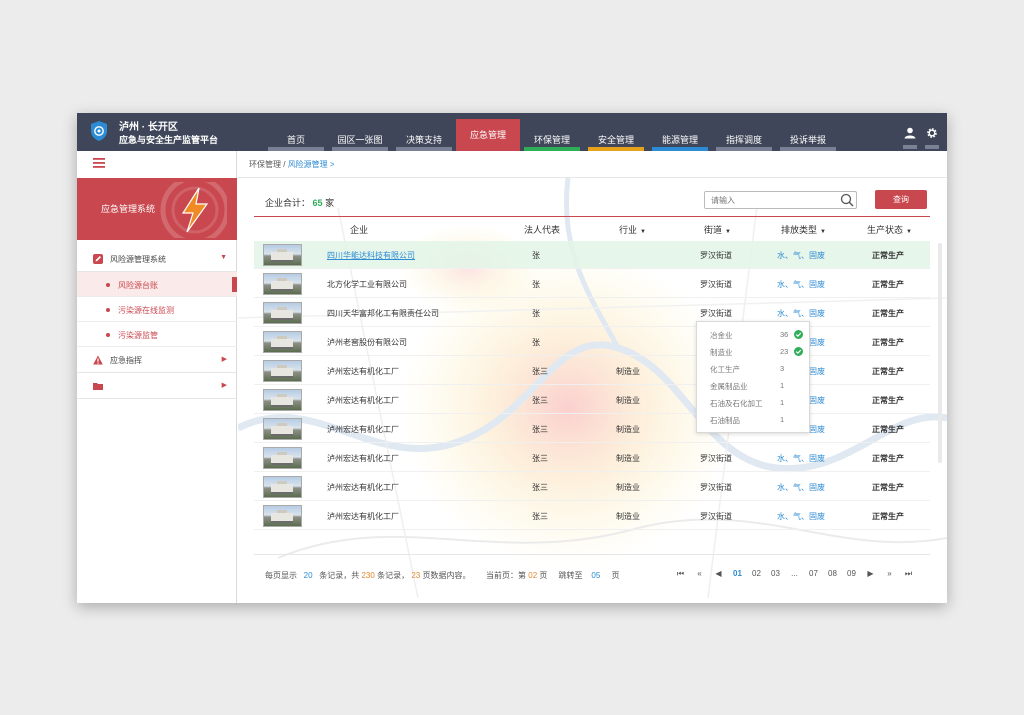 The height and width of the screenshot is (715, 1024). I want to click on next-group-icon: », so click(889, 574).